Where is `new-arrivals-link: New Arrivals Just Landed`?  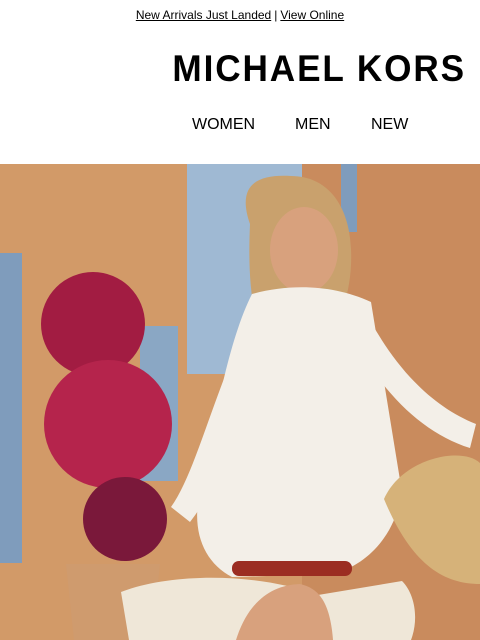
new-arrivals-link: New Arrivals Just Landed is located at coordinates (203, 15).